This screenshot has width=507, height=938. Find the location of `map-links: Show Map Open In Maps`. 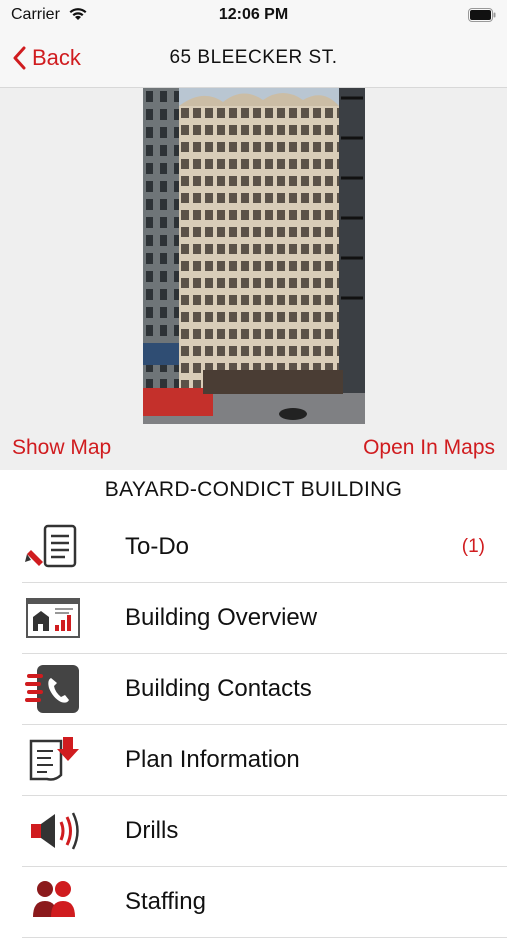

map-links: Show Map Open In Maps is located at coordinates (253, 450).